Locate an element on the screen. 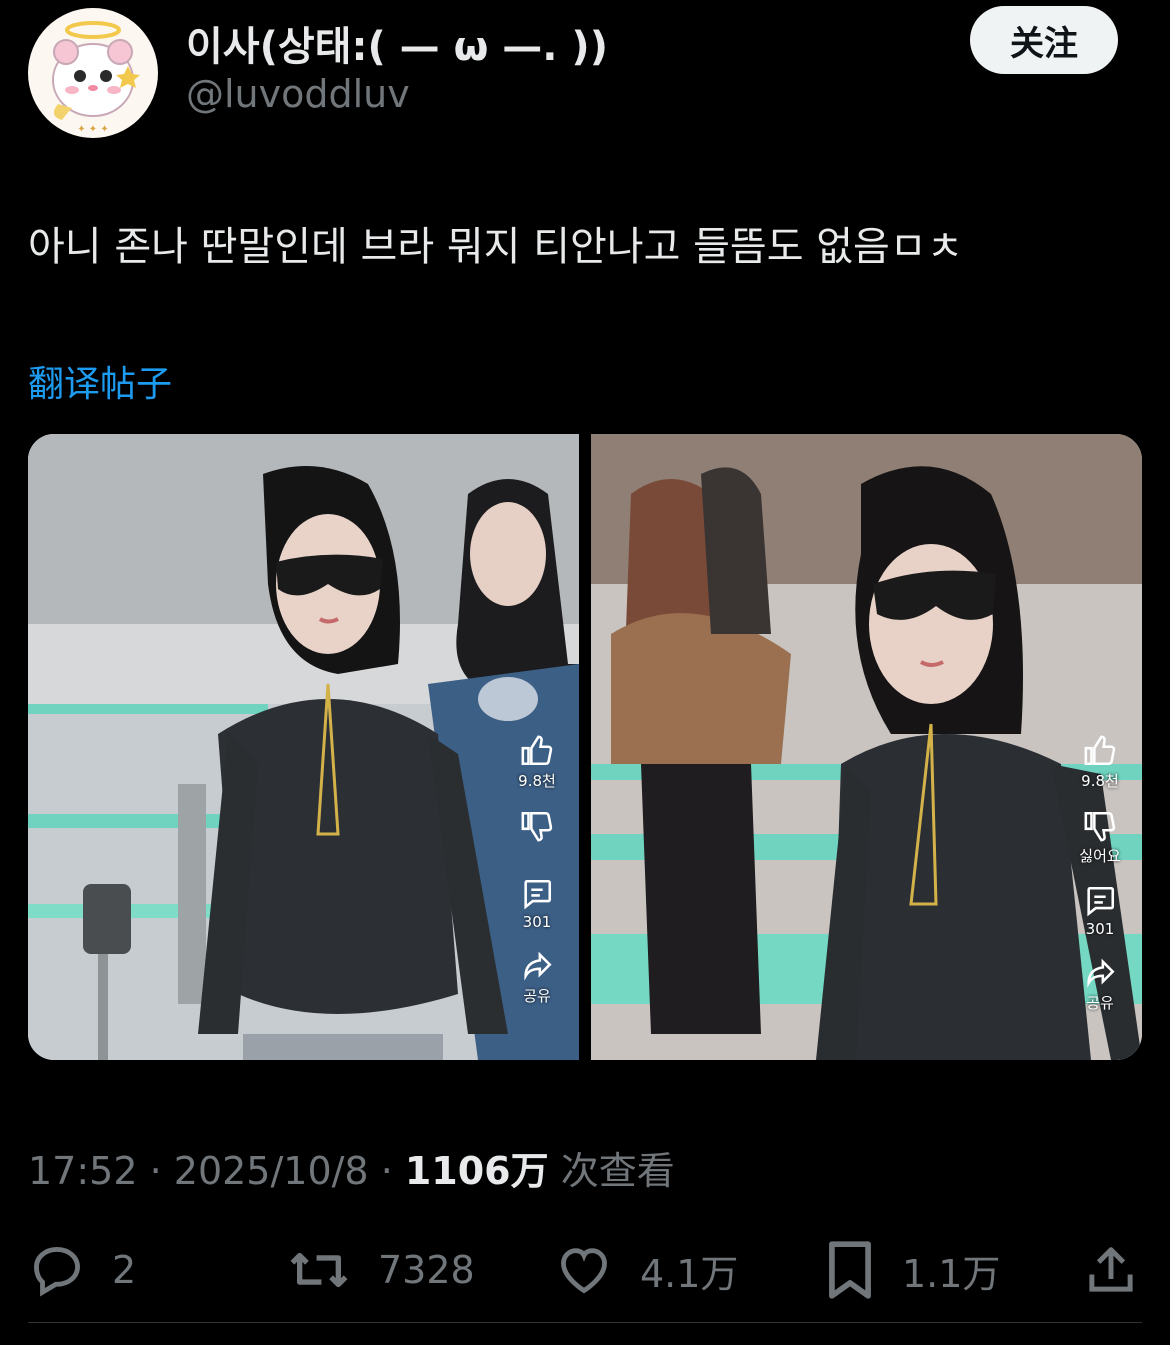 The image size is (1170, 1345). right-share-label: 공유 is located at coordinates (1100, 1003).